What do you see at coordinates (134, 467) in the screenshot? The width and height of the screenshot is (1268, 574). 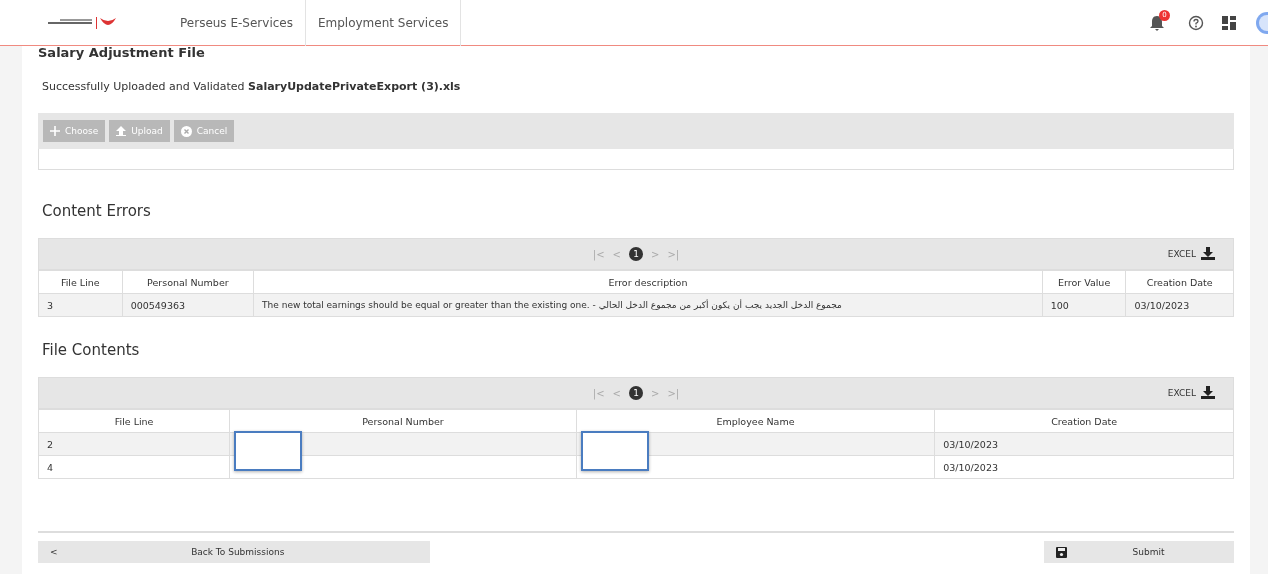 I see `table-cell: 4` at bounding box center [134, 467].